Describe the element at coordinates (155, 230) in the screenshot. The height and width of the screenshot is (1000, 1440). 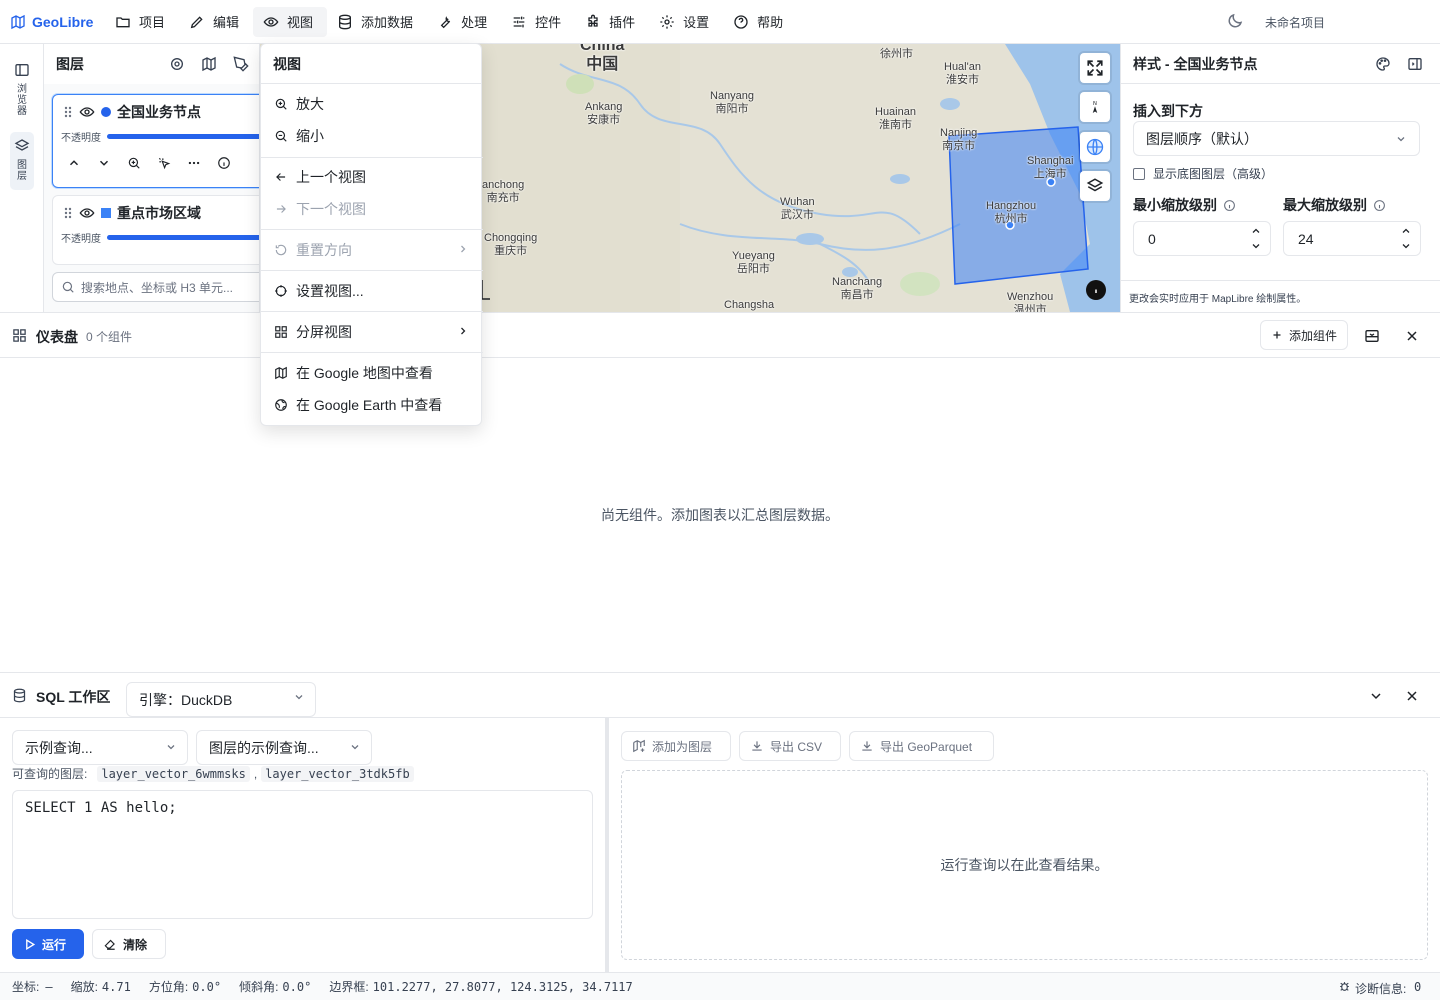
I see `layer-card: 重点市场区域 不透明度` at that location.